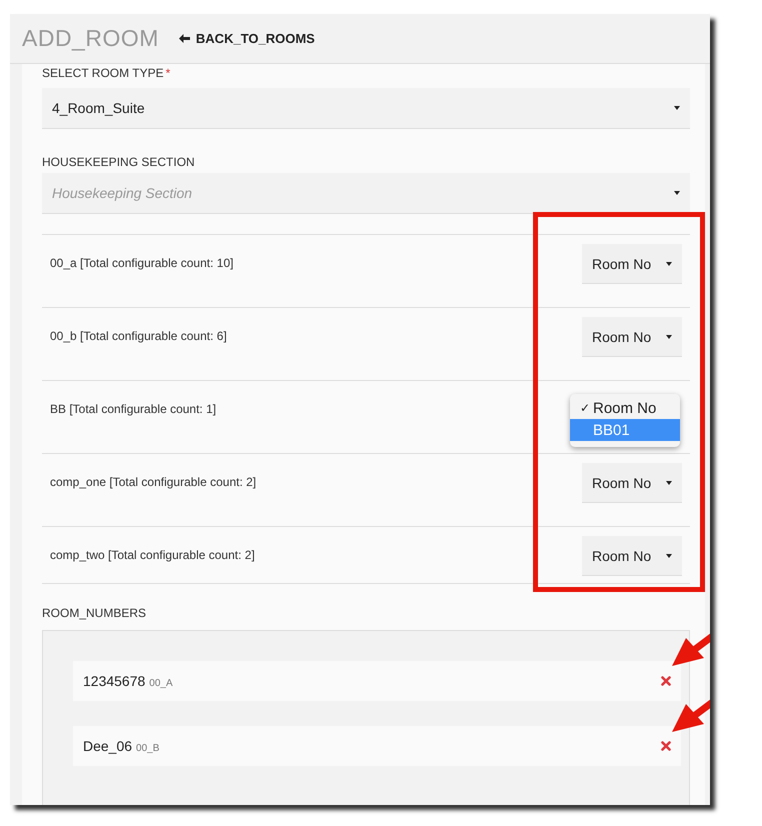 The image size is (762, 826). Describe the element at coordinates (133, 409) in the screenshot. I see `component-label: BB [Total configurable count: 1]` at that location.